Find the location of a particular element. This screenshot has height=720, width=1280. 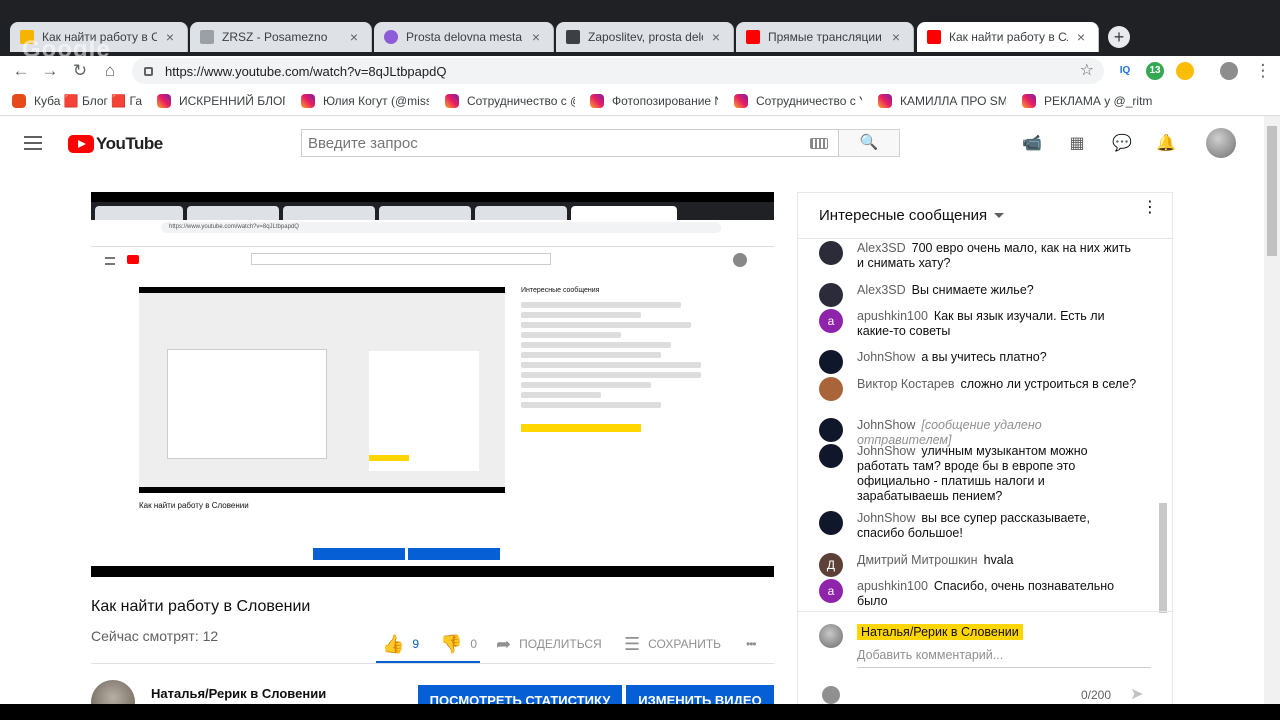

search-input: Введите запрос is located at coordinates (570, 143).